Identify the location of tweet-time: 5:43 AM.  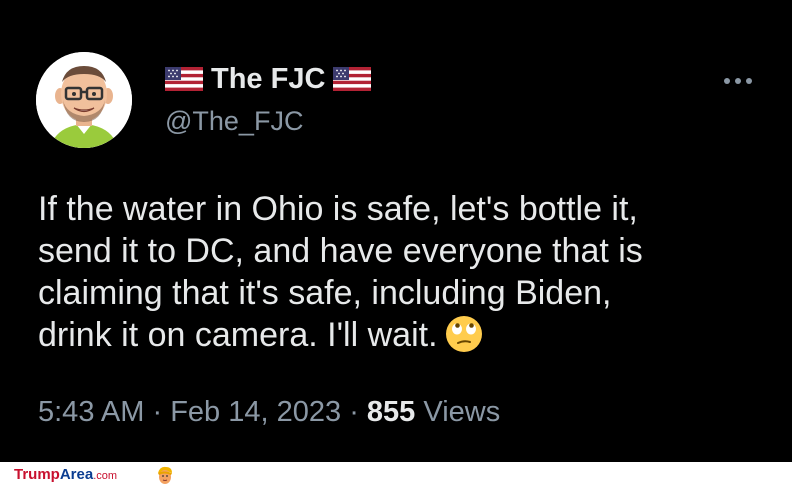
(91, 412).